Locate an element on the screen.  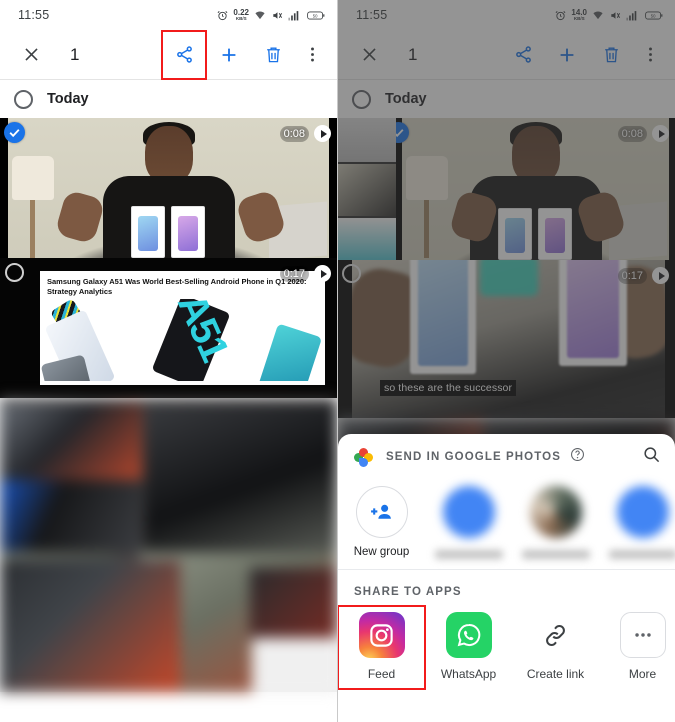
media-item-video-1: 0:08 is located at coordinates (168, 188).